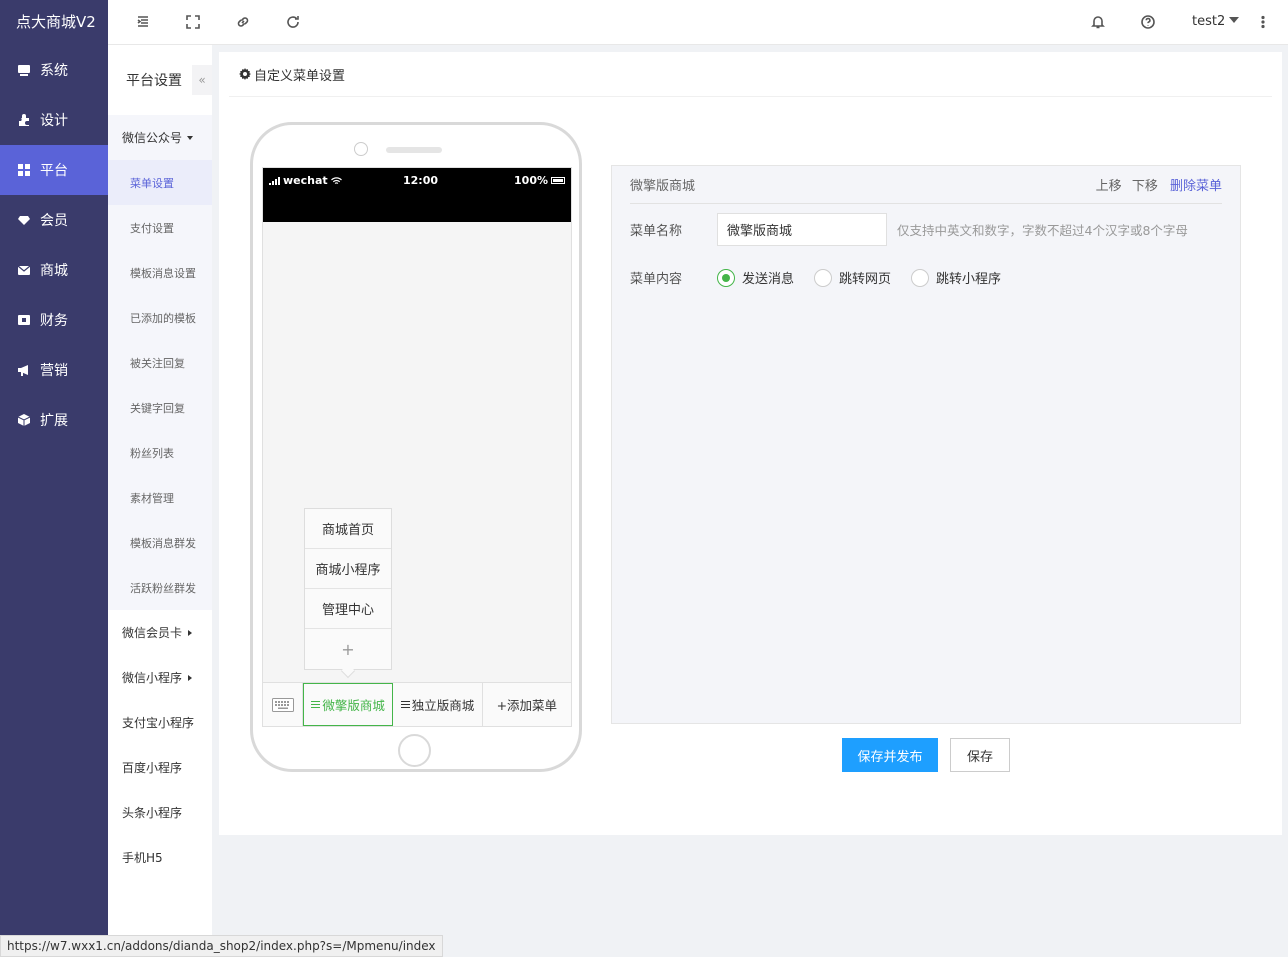 This screenshot has width=1288, height=957. What do you see at coordinates (1109, 186) in the screenshot?
I see `move-up-button: 上移` at bounding box center [1109, 186].